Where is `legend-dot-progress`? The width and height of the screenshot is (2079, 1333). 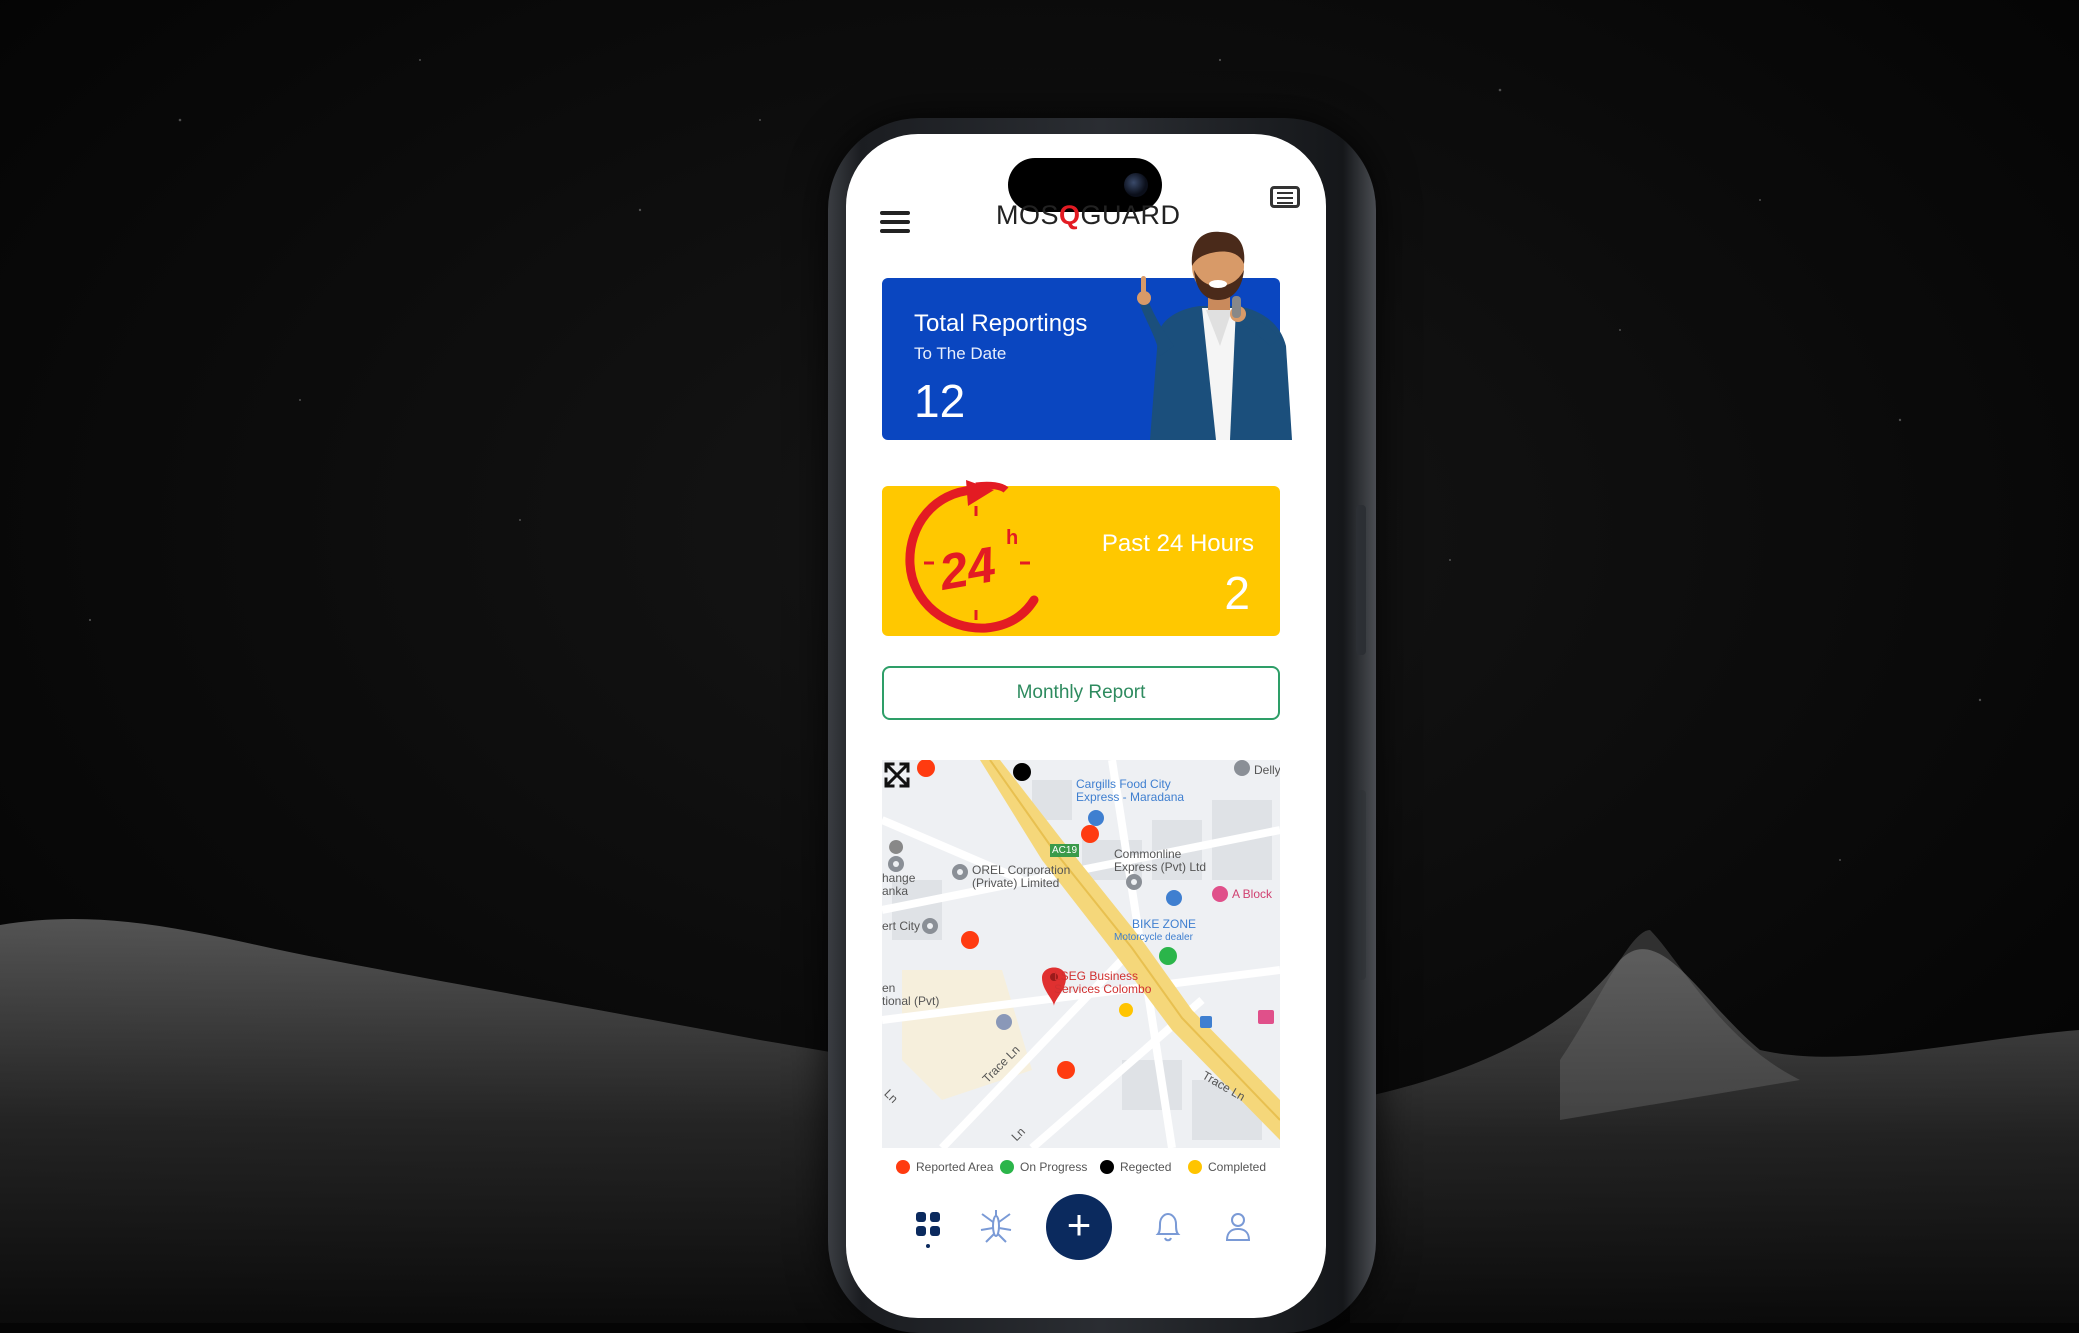 legend-dot-progress is located at coordinates (1007, 1167).